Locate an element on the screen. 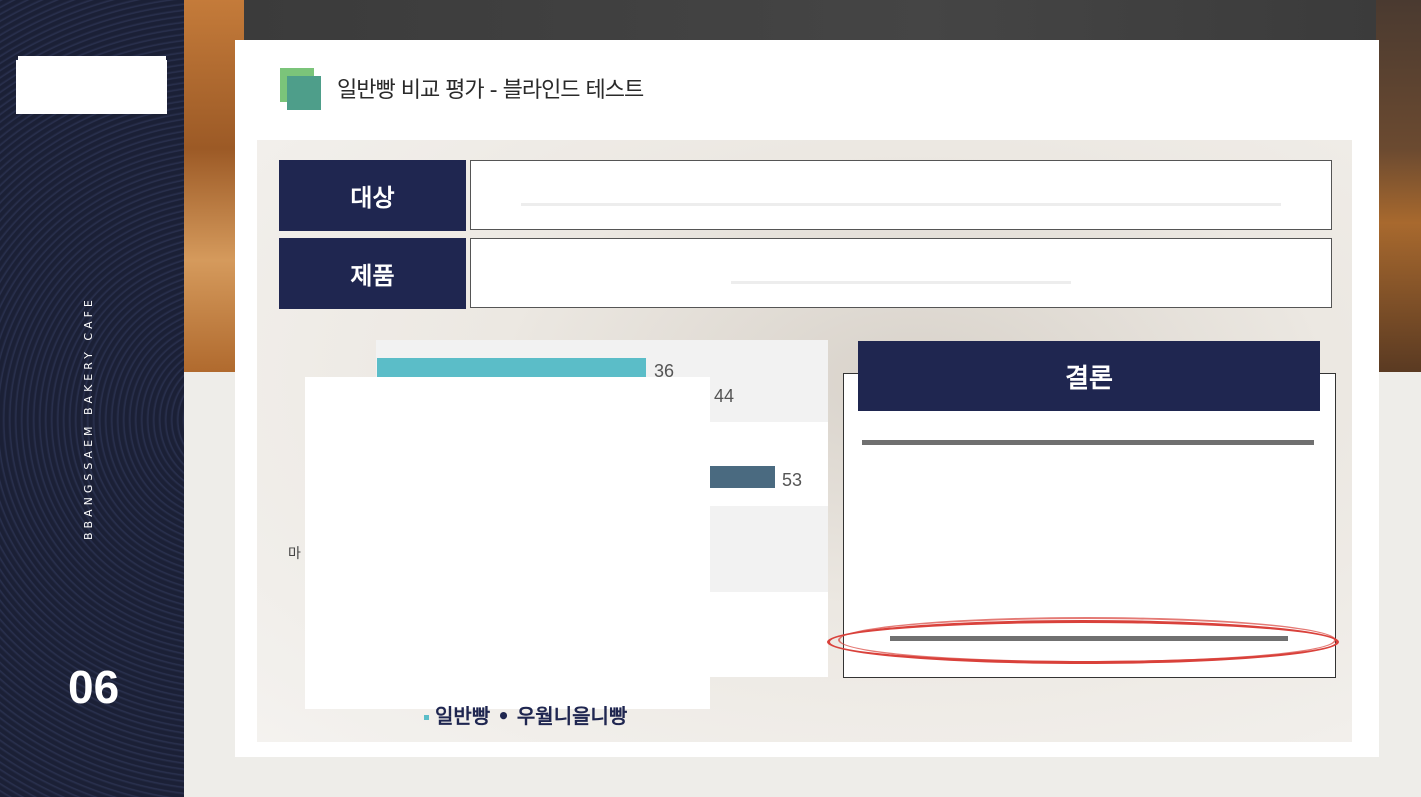 This screenshot has width=1421, height=797. page-number: 06 is located at coordinates (94, 687).